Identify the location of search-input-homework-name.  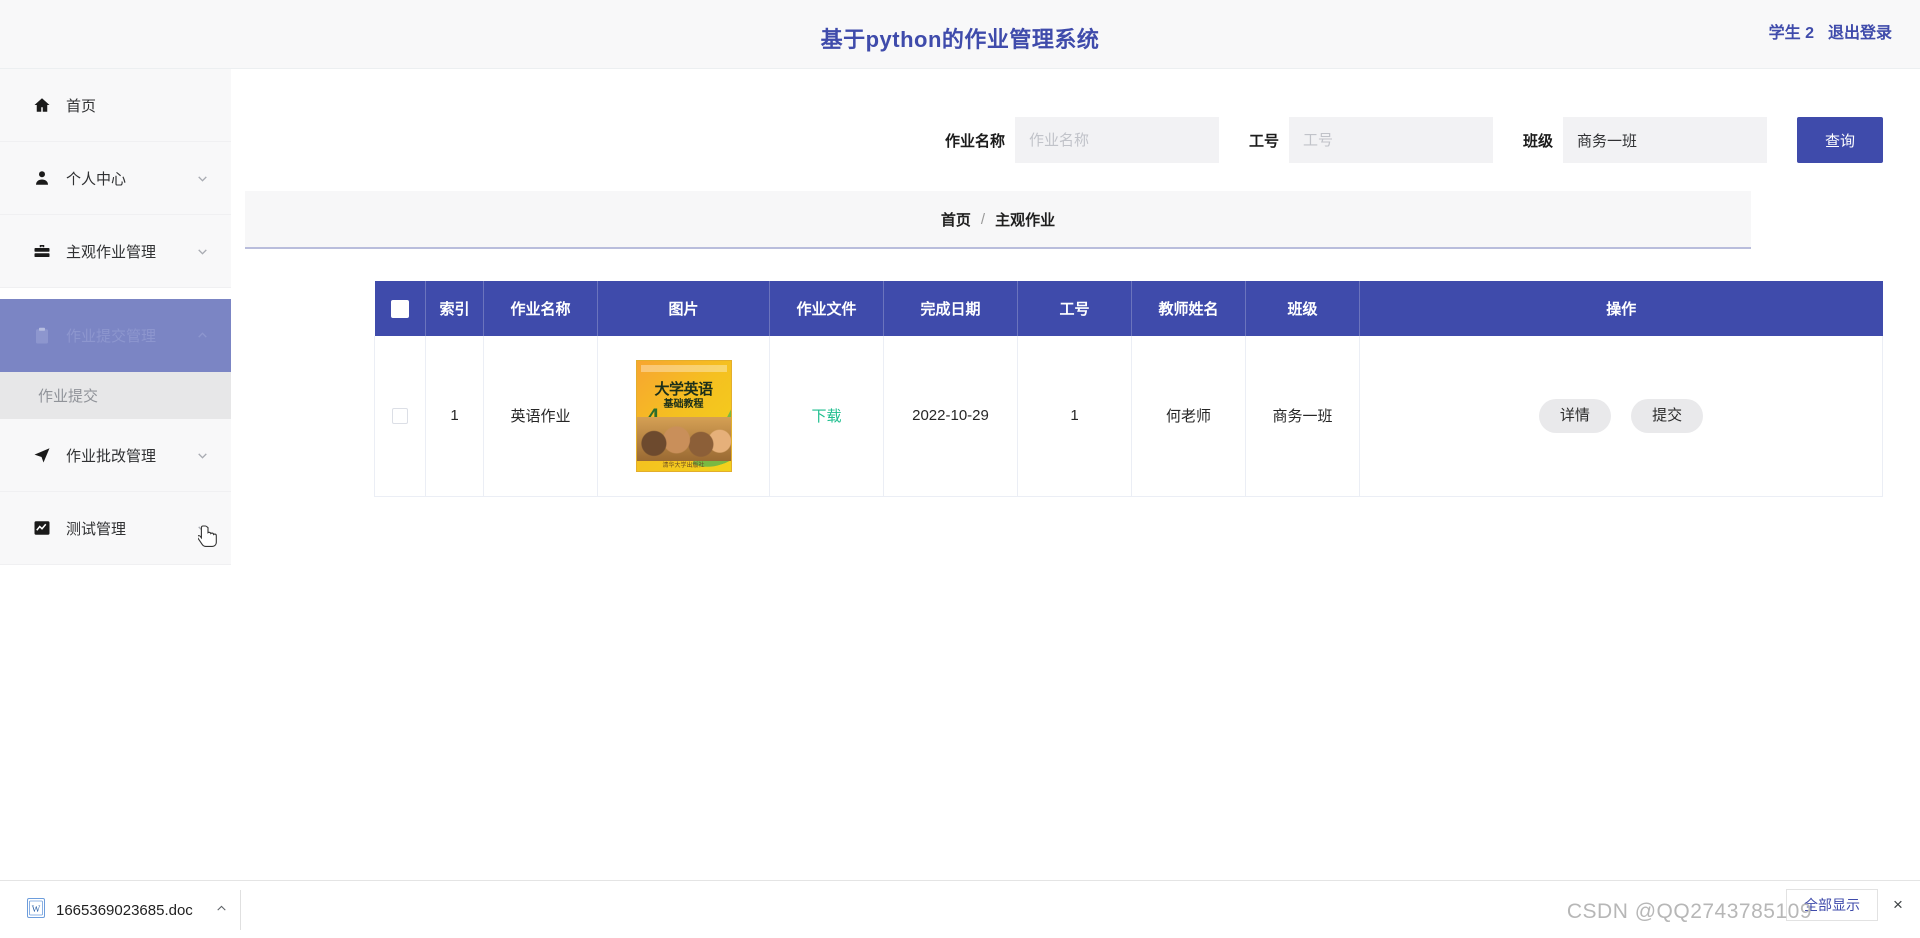
(1116, 140).